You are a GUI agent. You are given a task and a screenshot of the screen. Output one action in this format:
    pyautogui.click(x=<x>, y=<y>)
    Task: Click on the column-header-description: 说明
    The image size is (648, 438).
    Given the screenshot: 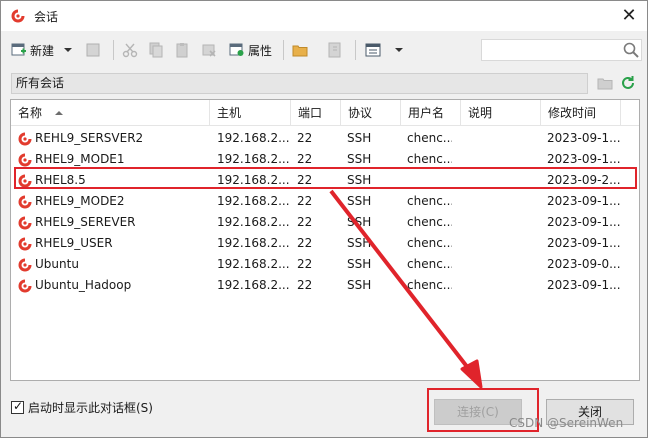 What is the action you would take?
    pyautogui.click(x=501, y=112)
    